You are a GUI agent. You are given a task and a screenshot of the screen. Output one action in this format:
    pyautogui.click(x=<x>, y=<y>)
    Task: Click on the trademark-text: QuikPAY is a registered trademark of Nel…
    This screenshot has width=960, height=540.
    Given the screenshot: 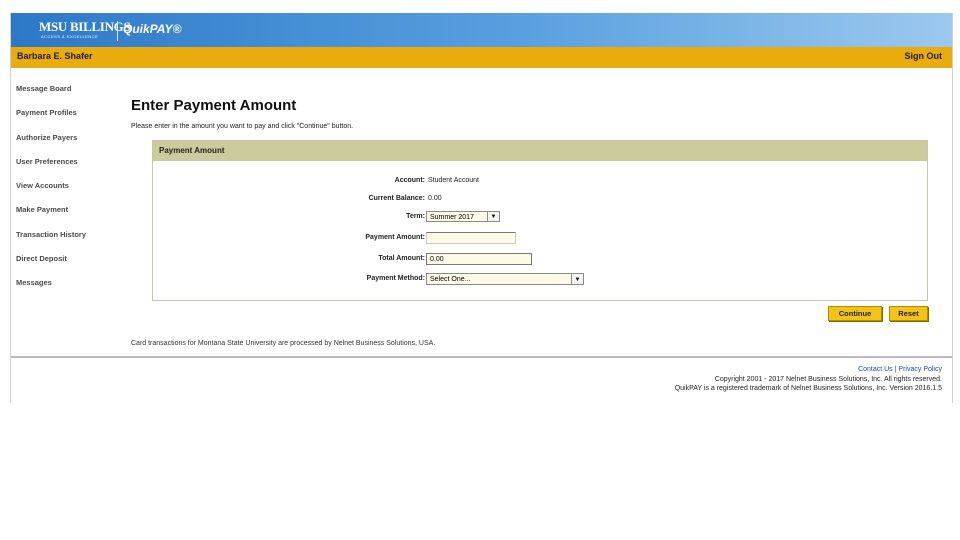 What is the action you would take?
    pyautogui.click(x=808, y=388)
    